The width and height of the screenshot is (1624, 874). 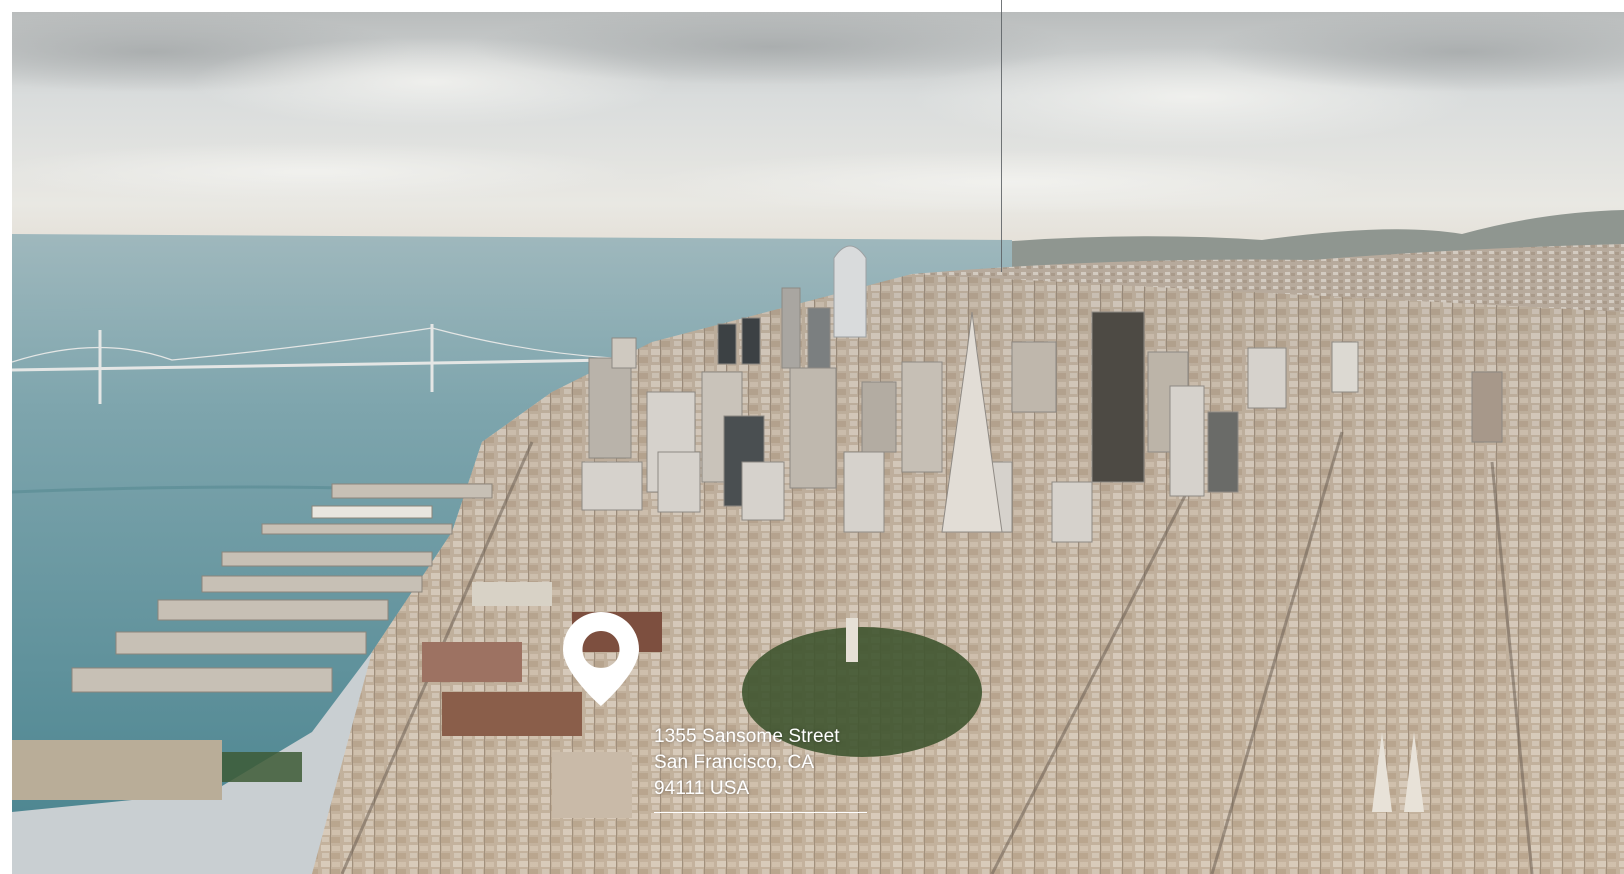 What do you see at coordinates (1001, 136) in the screenshot?
I see `vertical-divider-line` at bounding box center [1001, 136].